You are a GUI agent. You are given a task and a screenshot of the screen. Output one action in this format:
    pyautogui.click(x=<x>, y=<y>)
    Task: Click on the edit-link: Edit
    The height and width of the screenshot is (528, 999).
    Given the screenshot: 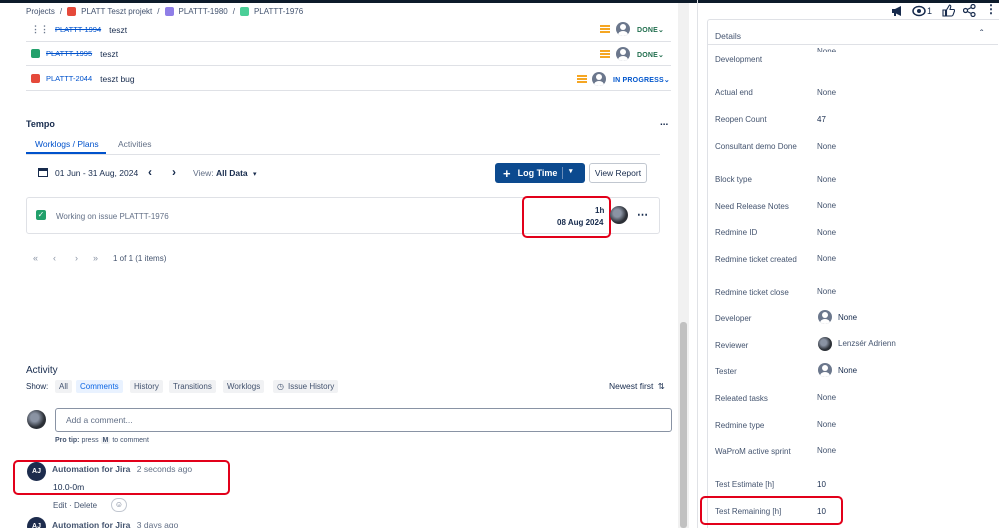 What is the action you would take?
    pyautogui.click(x=60, y=505)
    